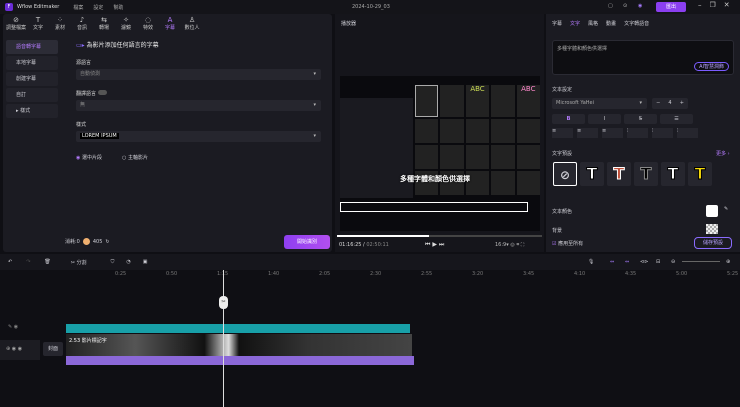 The image size is (740, 407). What do you see at coordinates (240, 360) in the screenshot?
I see `audio-waveform` at bounding box center [240, 360].